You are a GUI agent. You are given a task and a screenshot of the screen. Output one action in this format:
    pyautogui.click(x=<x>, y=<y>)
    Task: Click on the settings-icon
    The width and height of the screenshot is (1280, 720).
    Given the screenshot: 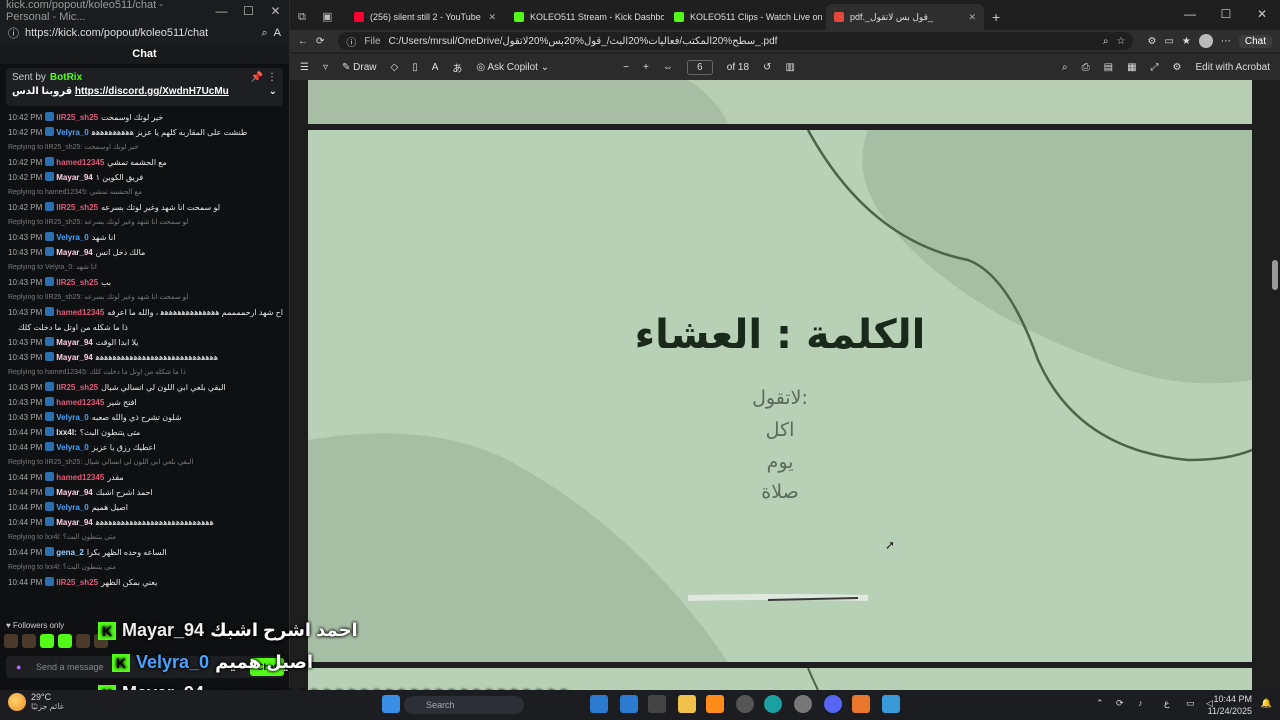 What is the action you would take?
    pyautogui.click(x=803, y=704)
    